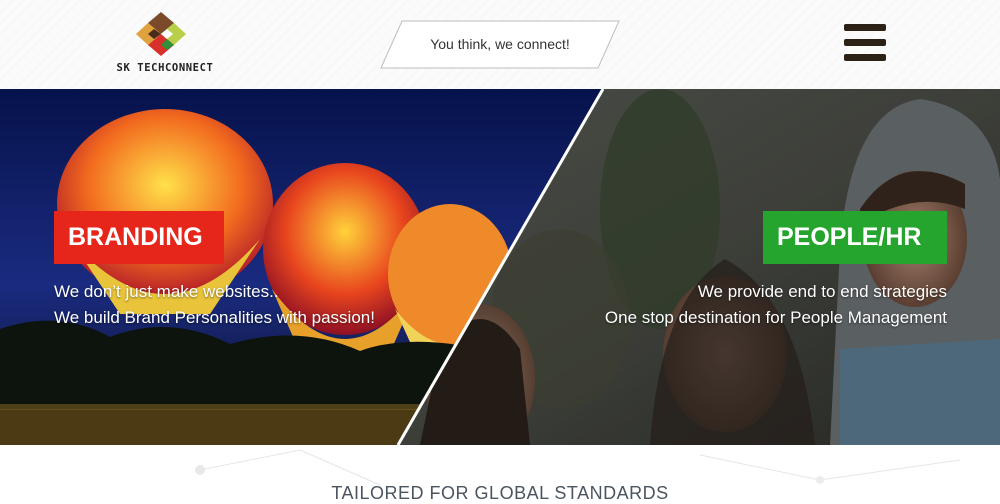 The image size is (1000, 504). What do you see at coordinates (500, 493) in the screenshot?
I see `section-title: TAILORED FOR GLOBAL STANDARDS` at bounding box center [500, 493].